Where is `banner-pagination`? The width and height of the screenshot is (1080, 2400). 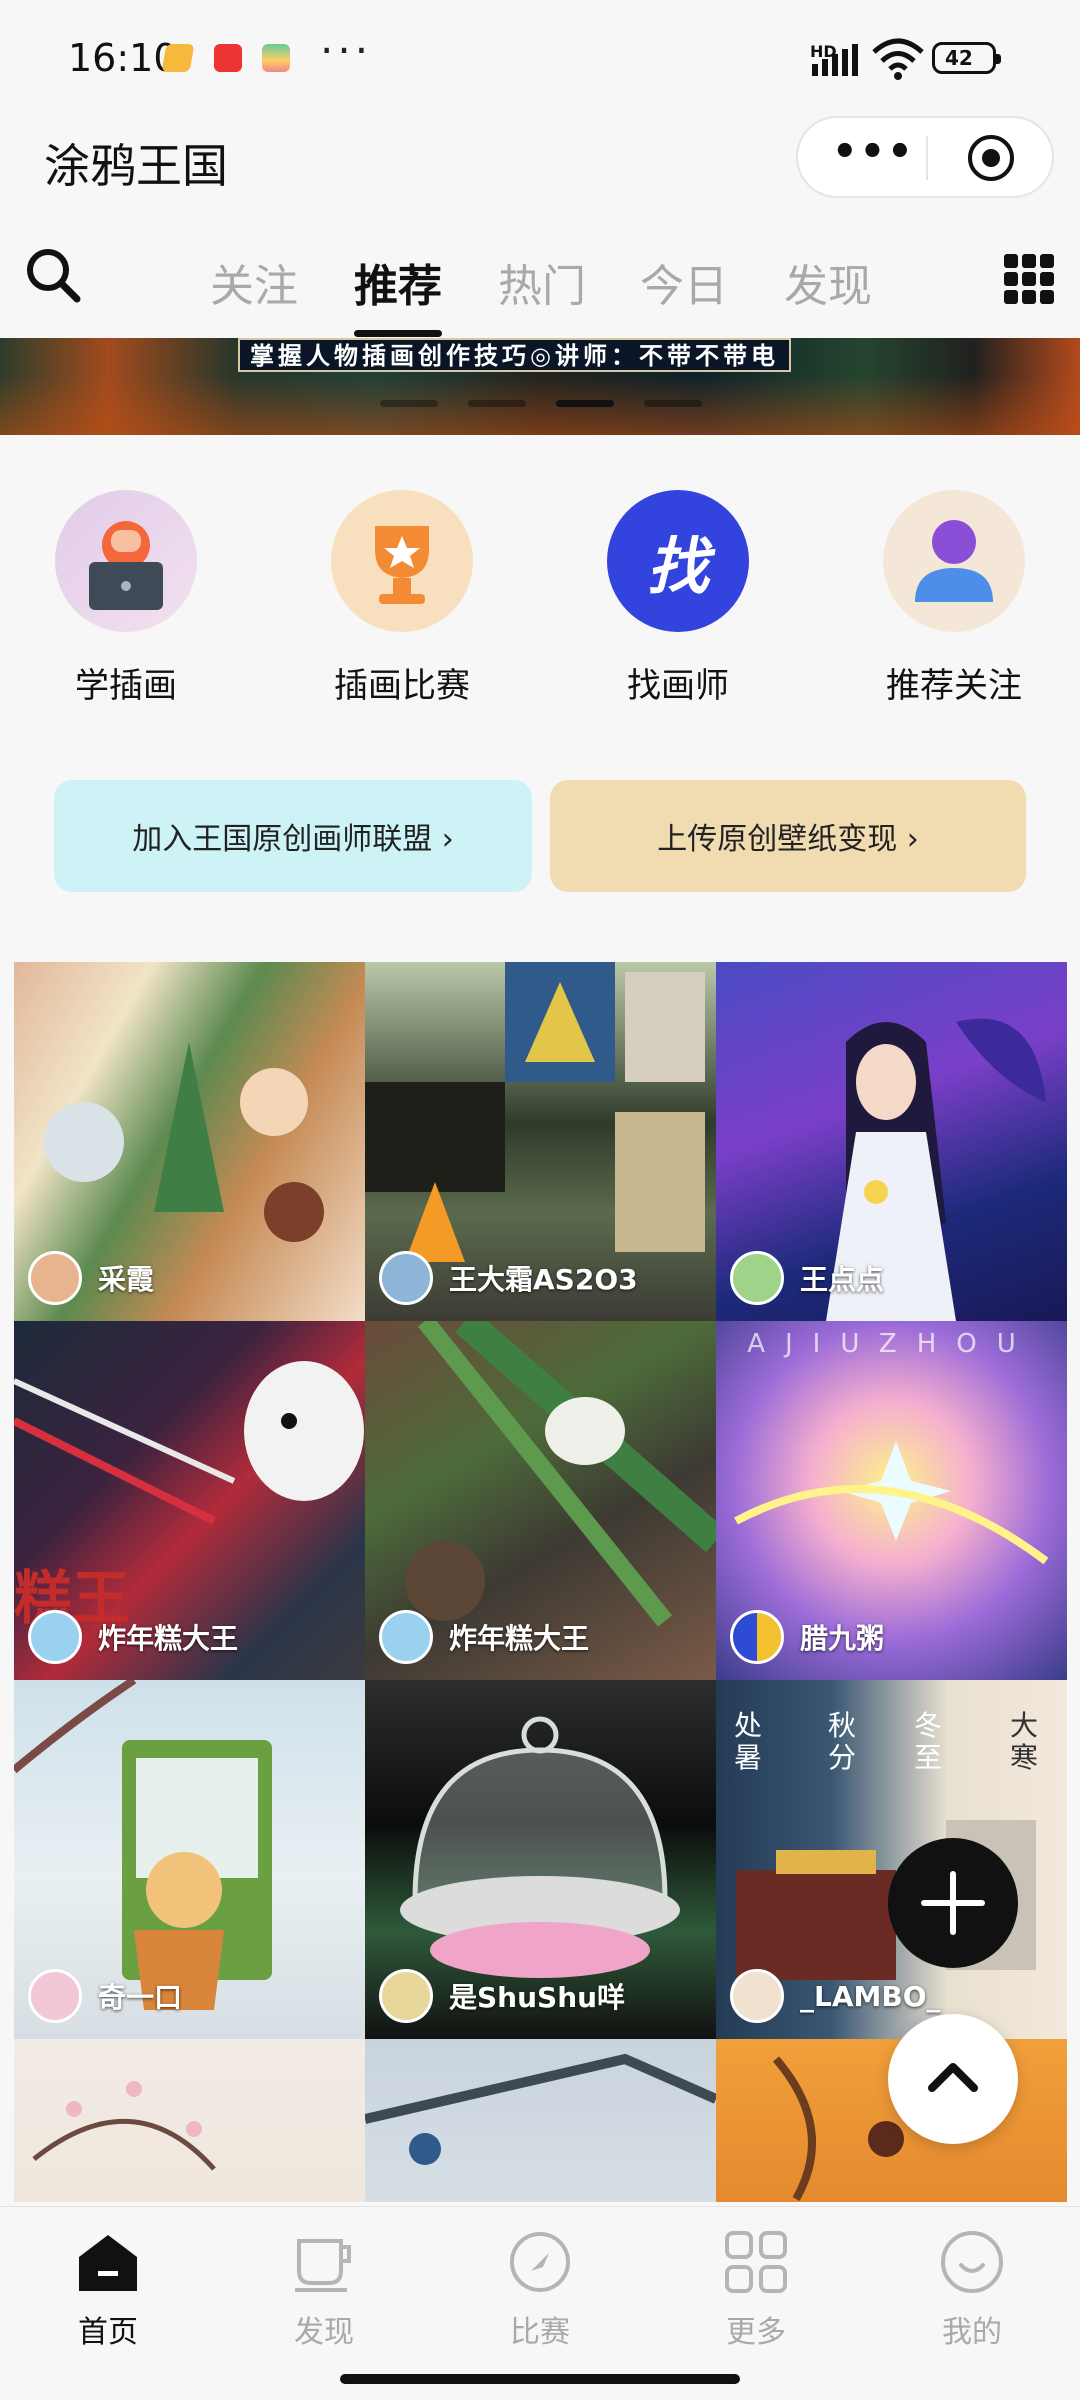
banner-pagination is located at coordinates (541, 404).